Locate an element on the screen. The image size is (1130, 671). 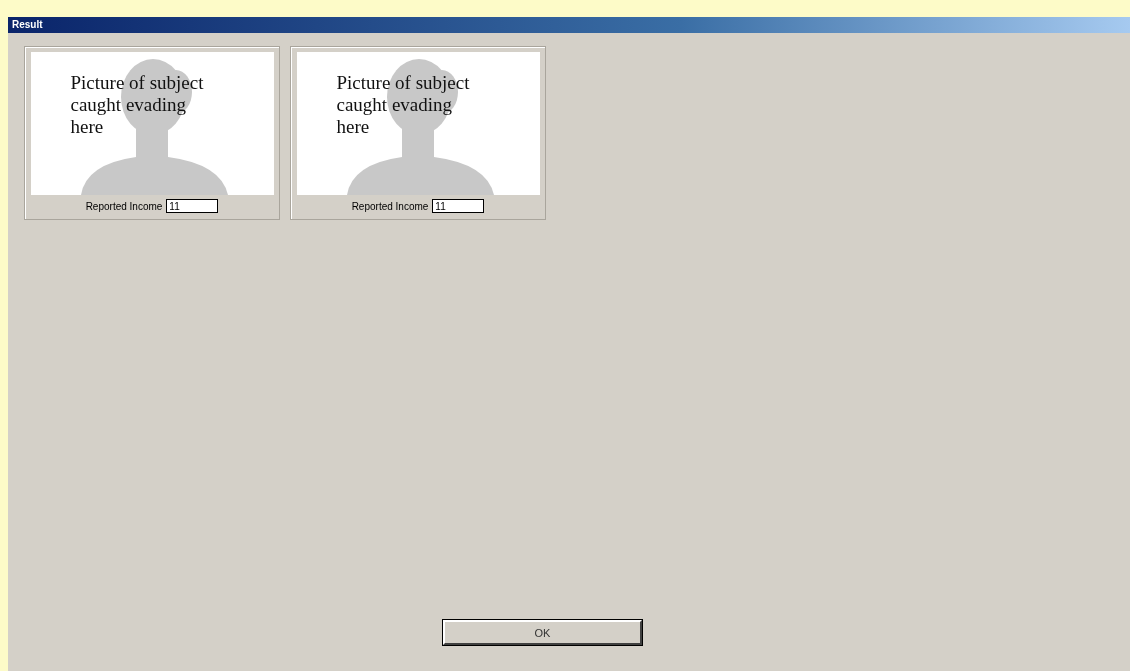
ok-button: OK is located at coordinates (542, 632).